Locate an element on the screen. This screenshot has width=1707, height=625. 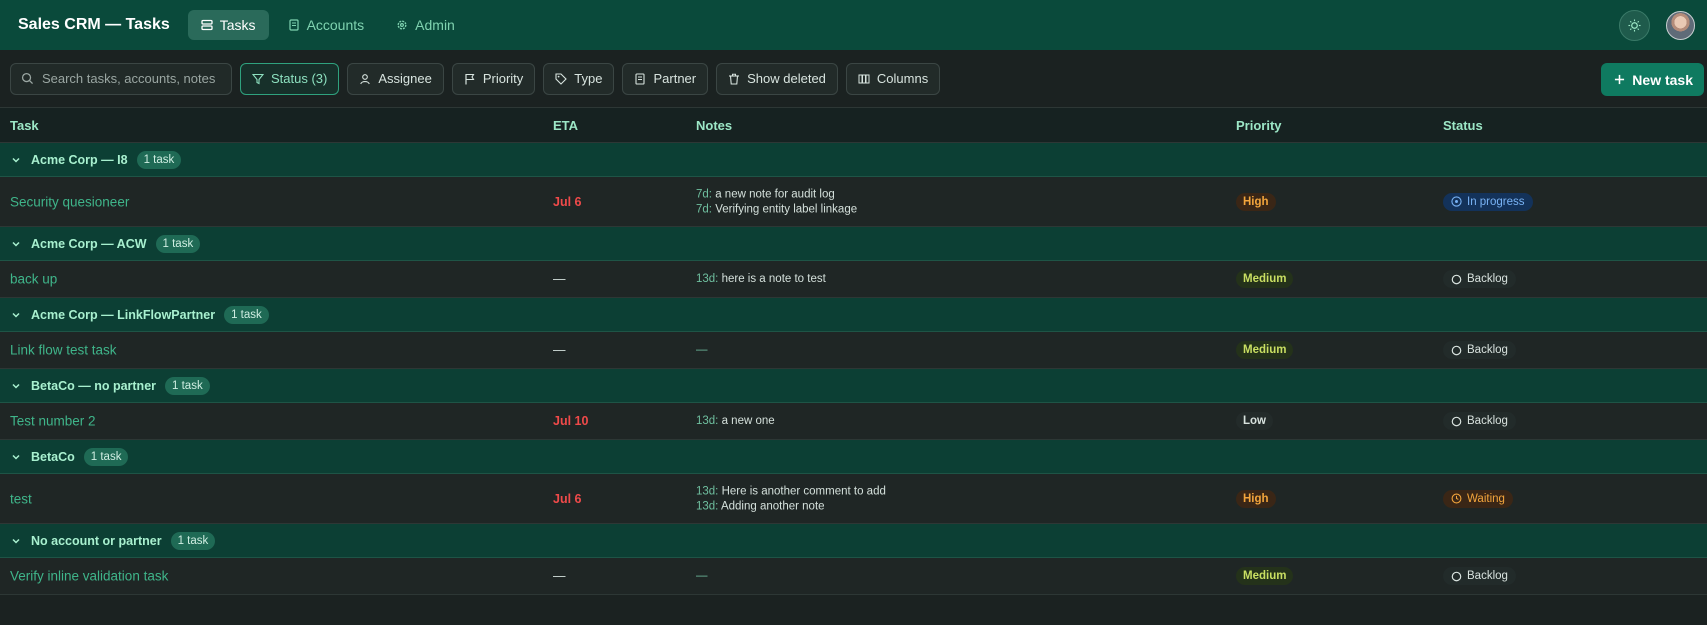
group-header: BetaCo — no partner 1 task is located at coordinates (853, 386).